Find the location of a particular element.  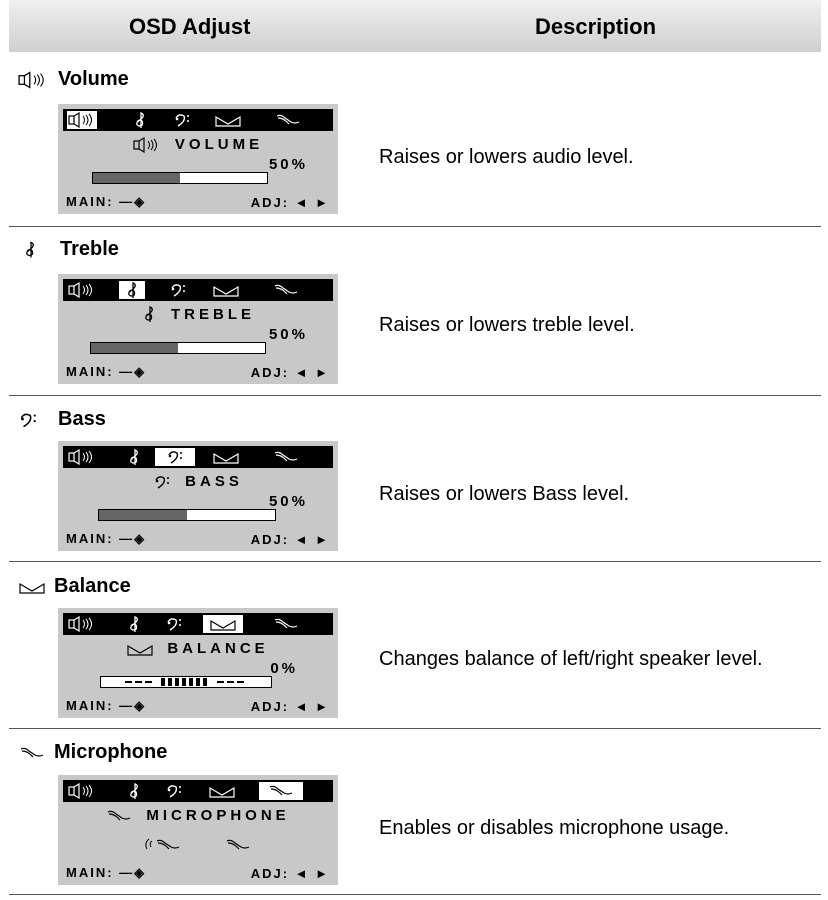

level-value: 0% is located at coordinates (284, 668).